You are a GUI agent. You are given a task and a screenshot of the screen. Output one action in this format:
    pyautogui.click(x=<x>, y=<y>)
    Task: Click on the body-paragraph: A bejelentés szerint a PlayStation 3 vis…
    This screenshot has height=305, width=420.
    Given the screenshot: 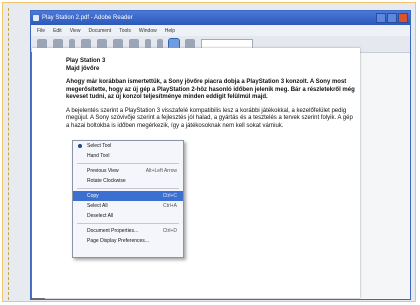 What is the action you would take?
    pyautogui.click(x=209, y=118)
    